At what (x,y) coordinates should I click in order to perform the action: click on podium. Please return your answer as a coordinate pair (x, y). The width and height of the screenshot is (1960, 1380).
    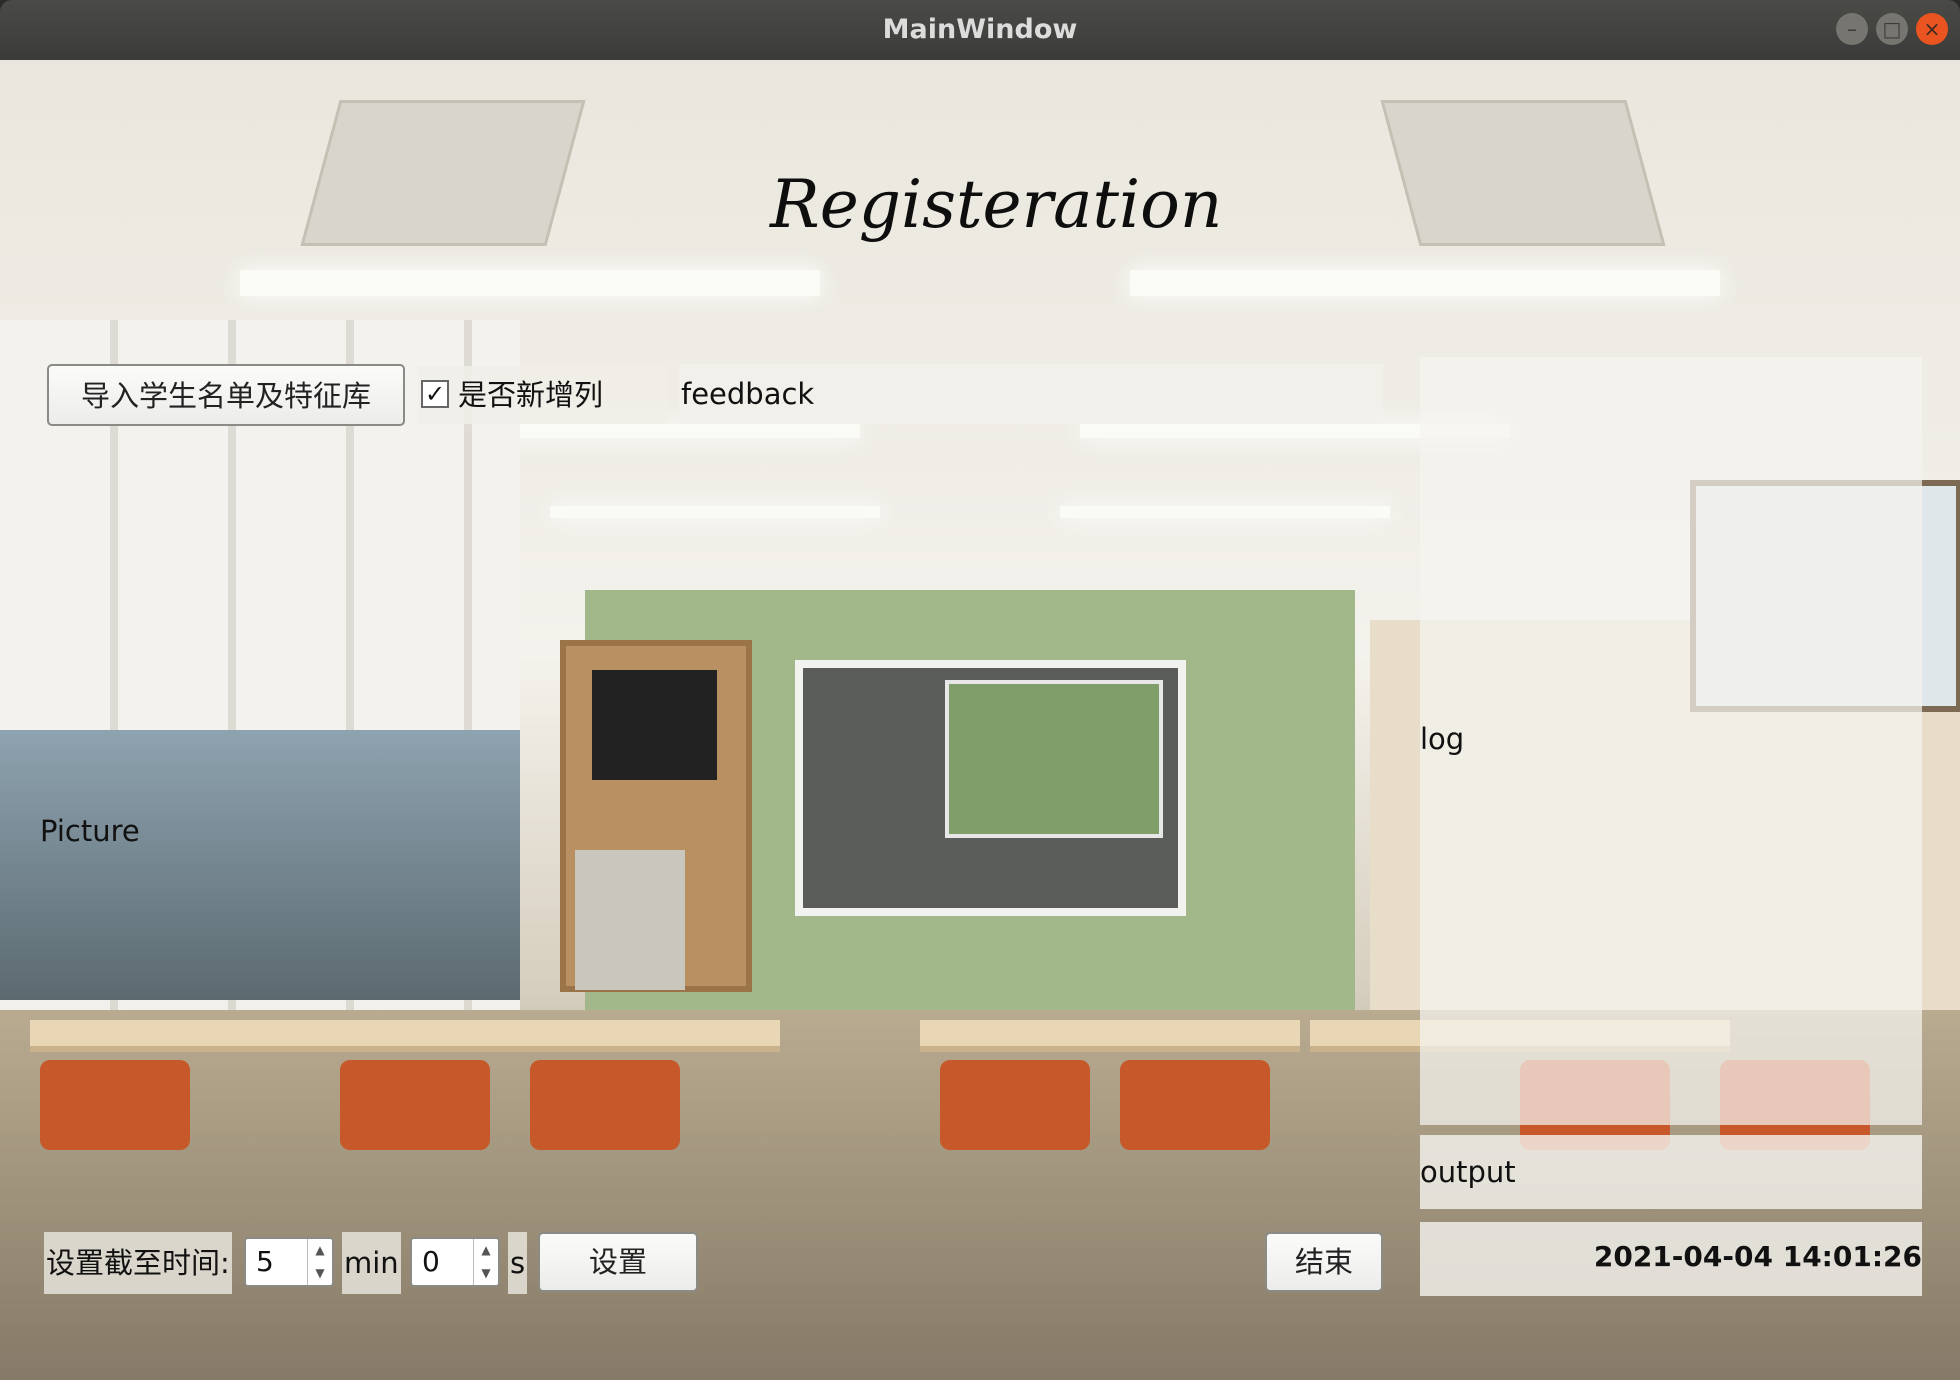
    Looking at the image, I should click on (630, 920).